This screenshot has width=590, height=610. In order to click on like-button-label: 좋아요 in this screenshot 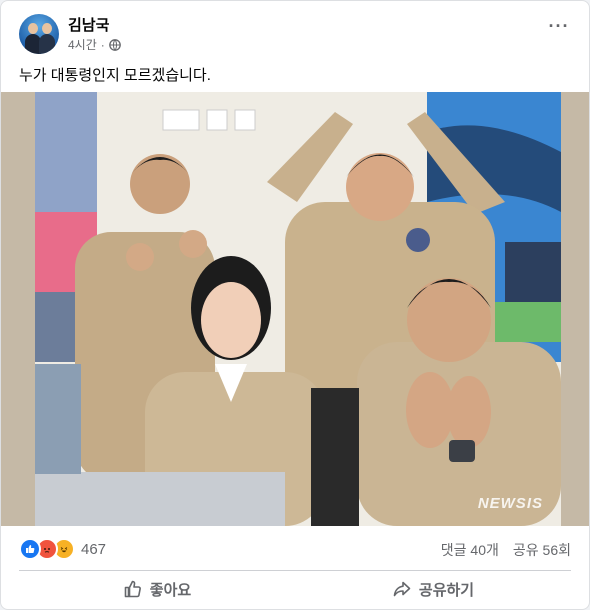, I will do `click(170, 590)`.